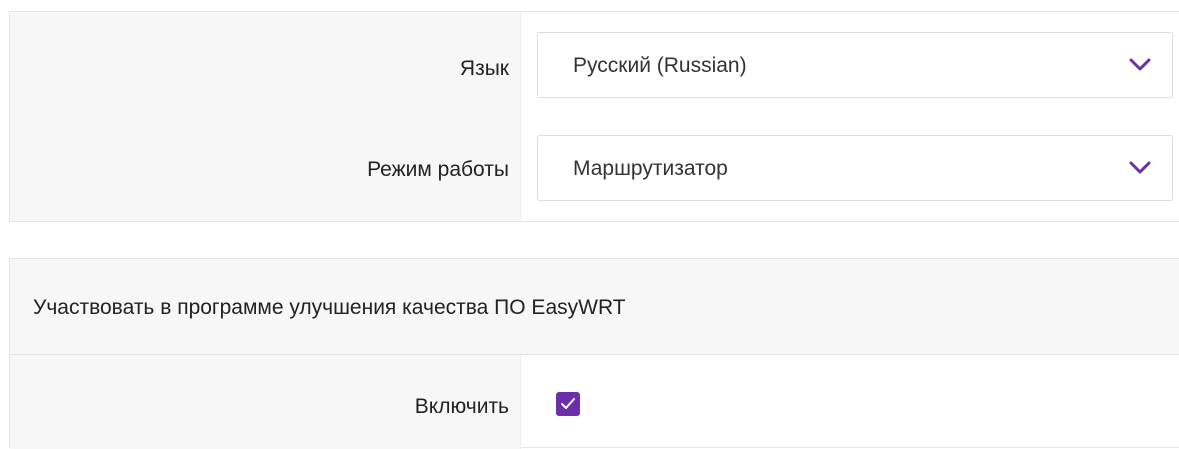  I want to click on mode-select: Маршрутизатор, so click(855, 168).